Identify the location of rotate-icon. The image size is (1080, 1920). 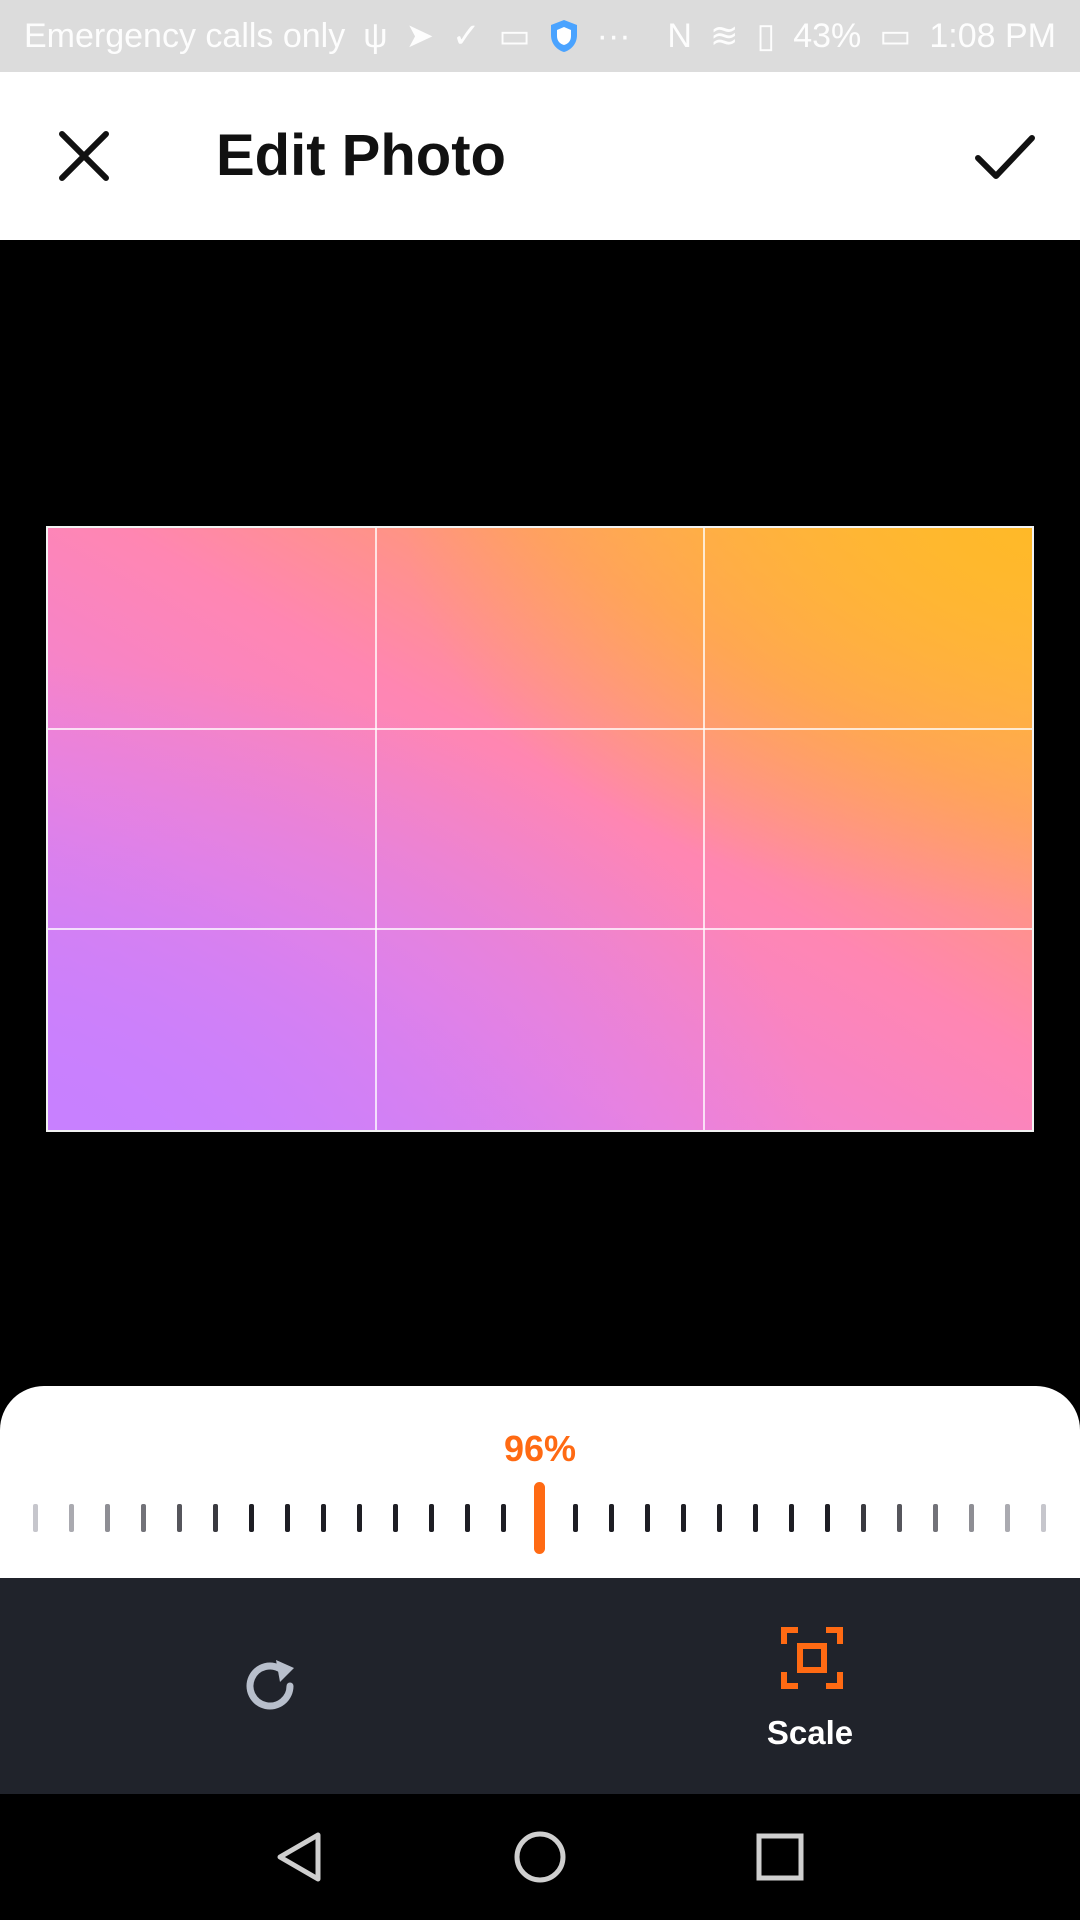
(270, 1686).